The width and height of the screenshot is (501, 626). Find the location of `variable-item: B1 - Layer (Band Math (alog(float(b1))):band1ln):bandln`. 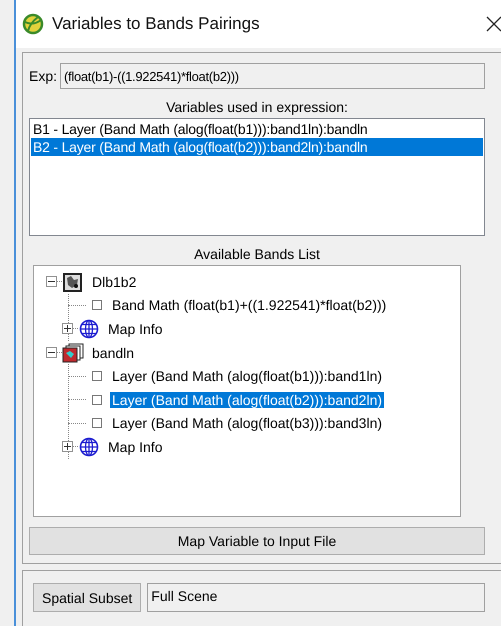

variable-item: B1 - Layer (Band Math (alog(float(b1))):band1ln):bandln is located at coordinates (257, 129).